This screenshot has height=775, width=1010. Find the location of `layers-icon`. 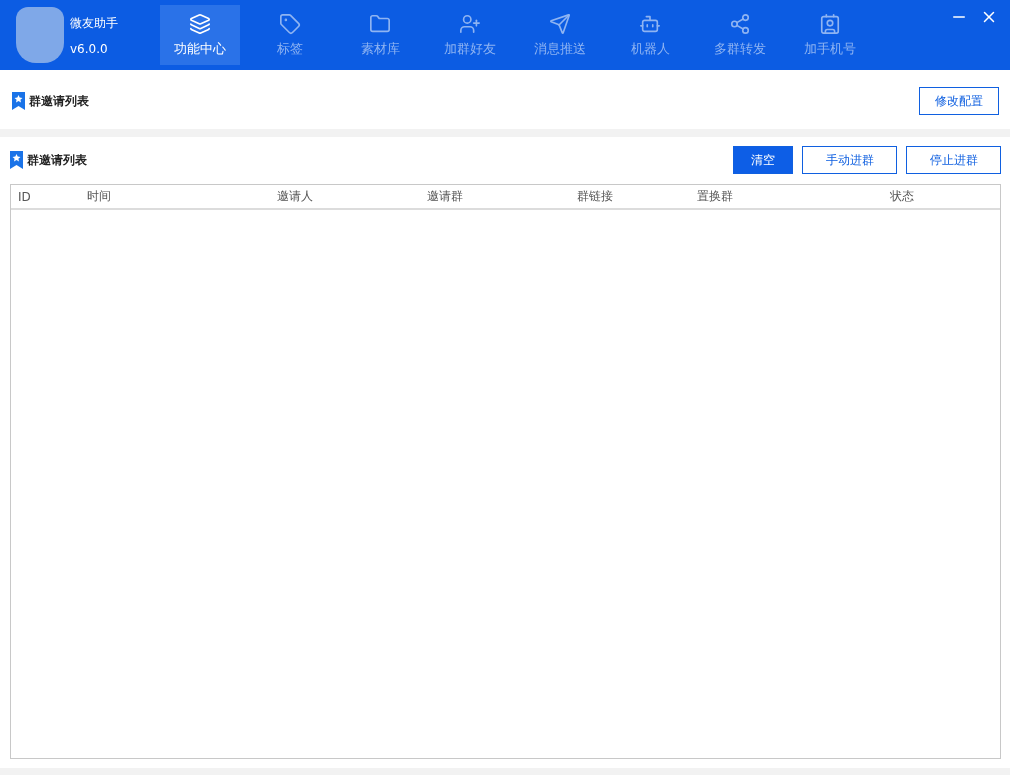

layers-icon is located at coordinates (200, 23).